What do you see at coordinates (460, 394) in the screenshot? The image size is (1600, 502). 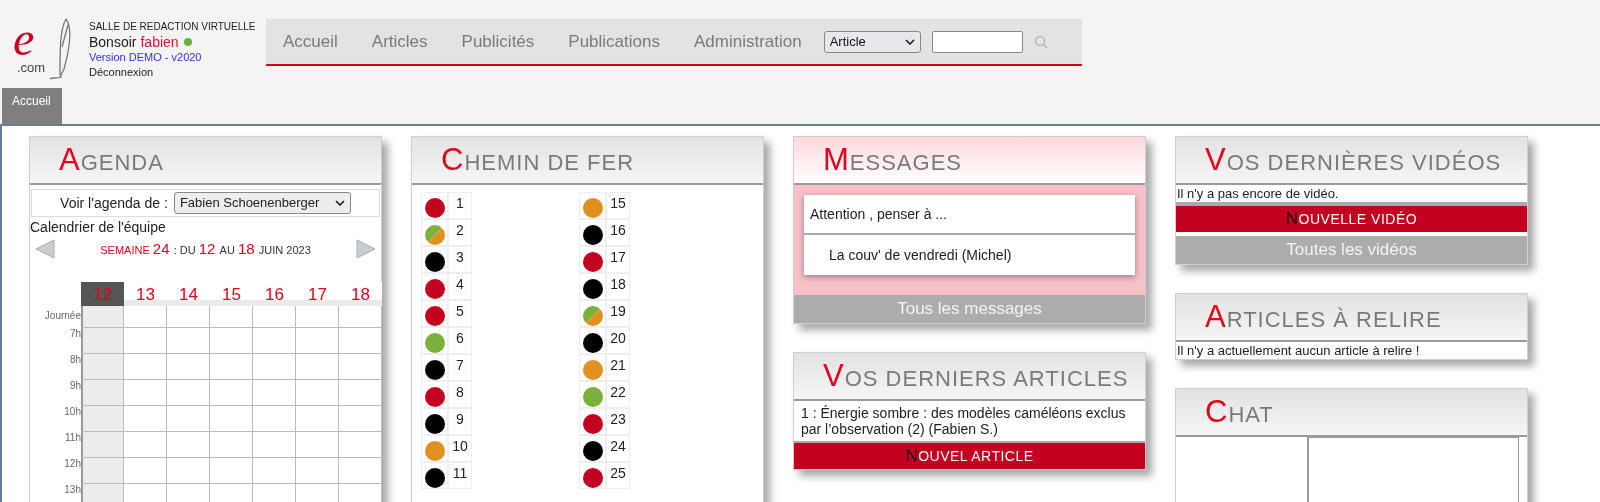 I see `page-number: 8` at bounding box center [460, 394].